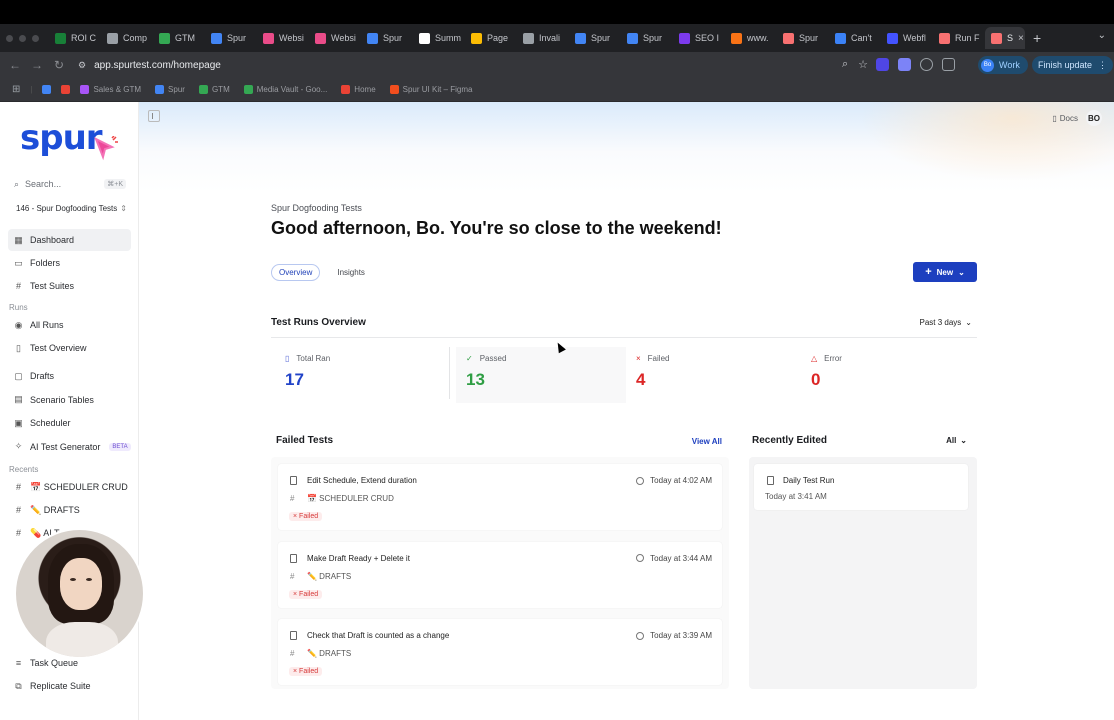  What do you see at coordinates (69, 376) in the screenshot?
I see `sidebar-item: ▢ Drafts` at bounding box center [69, 376].